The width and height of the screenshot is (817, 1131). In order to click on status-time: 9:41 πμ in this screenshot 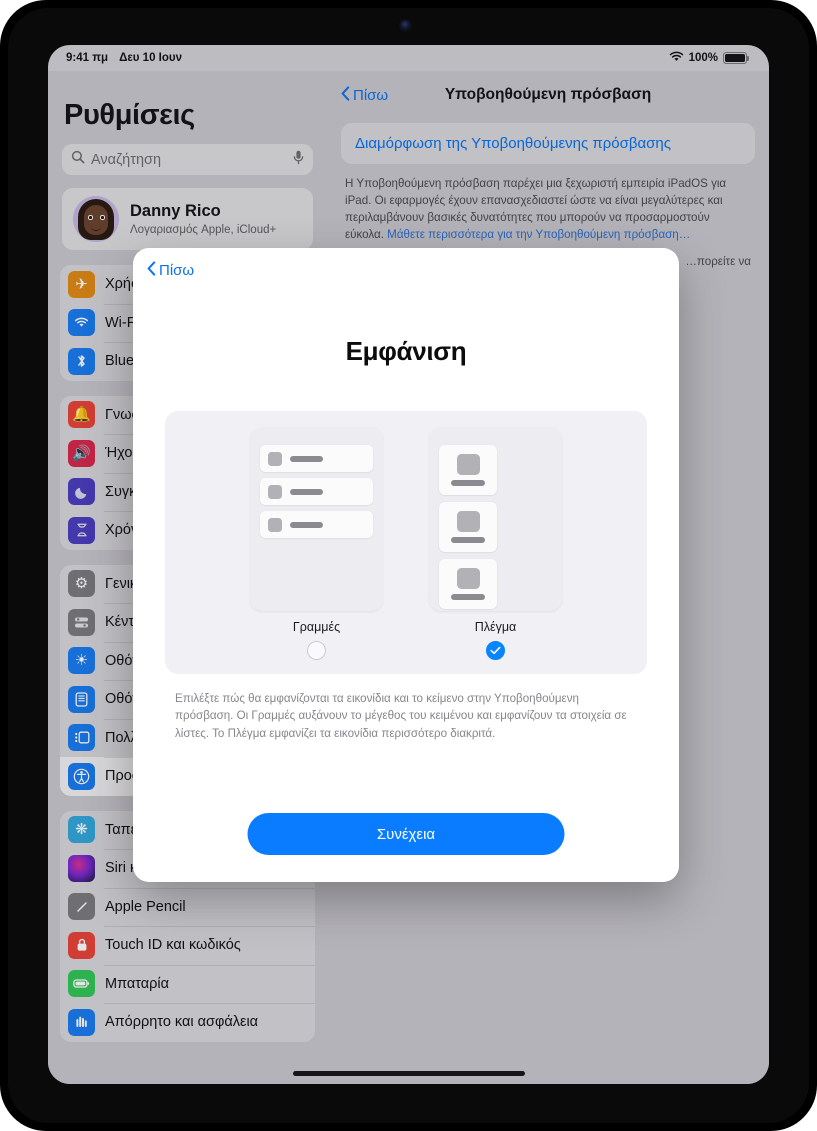, I will do `click(87, 58)`.